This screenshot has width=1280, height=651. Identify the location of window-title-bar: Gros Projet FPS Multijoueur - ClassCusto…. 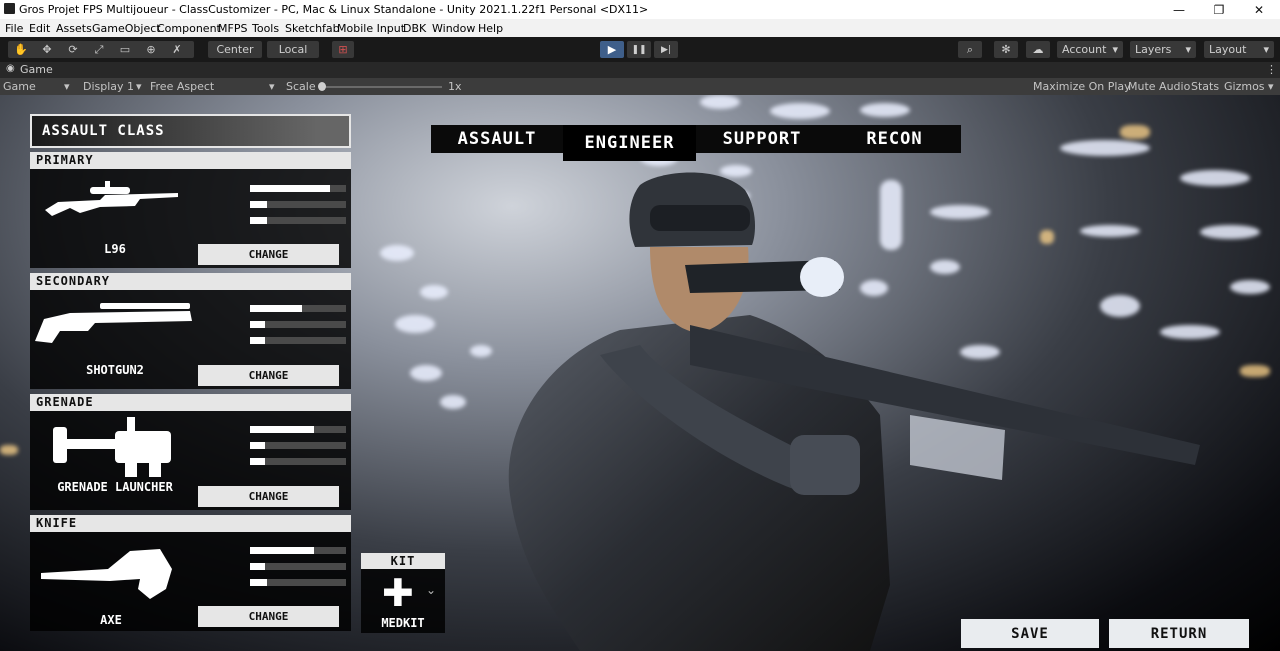
(640, 9).